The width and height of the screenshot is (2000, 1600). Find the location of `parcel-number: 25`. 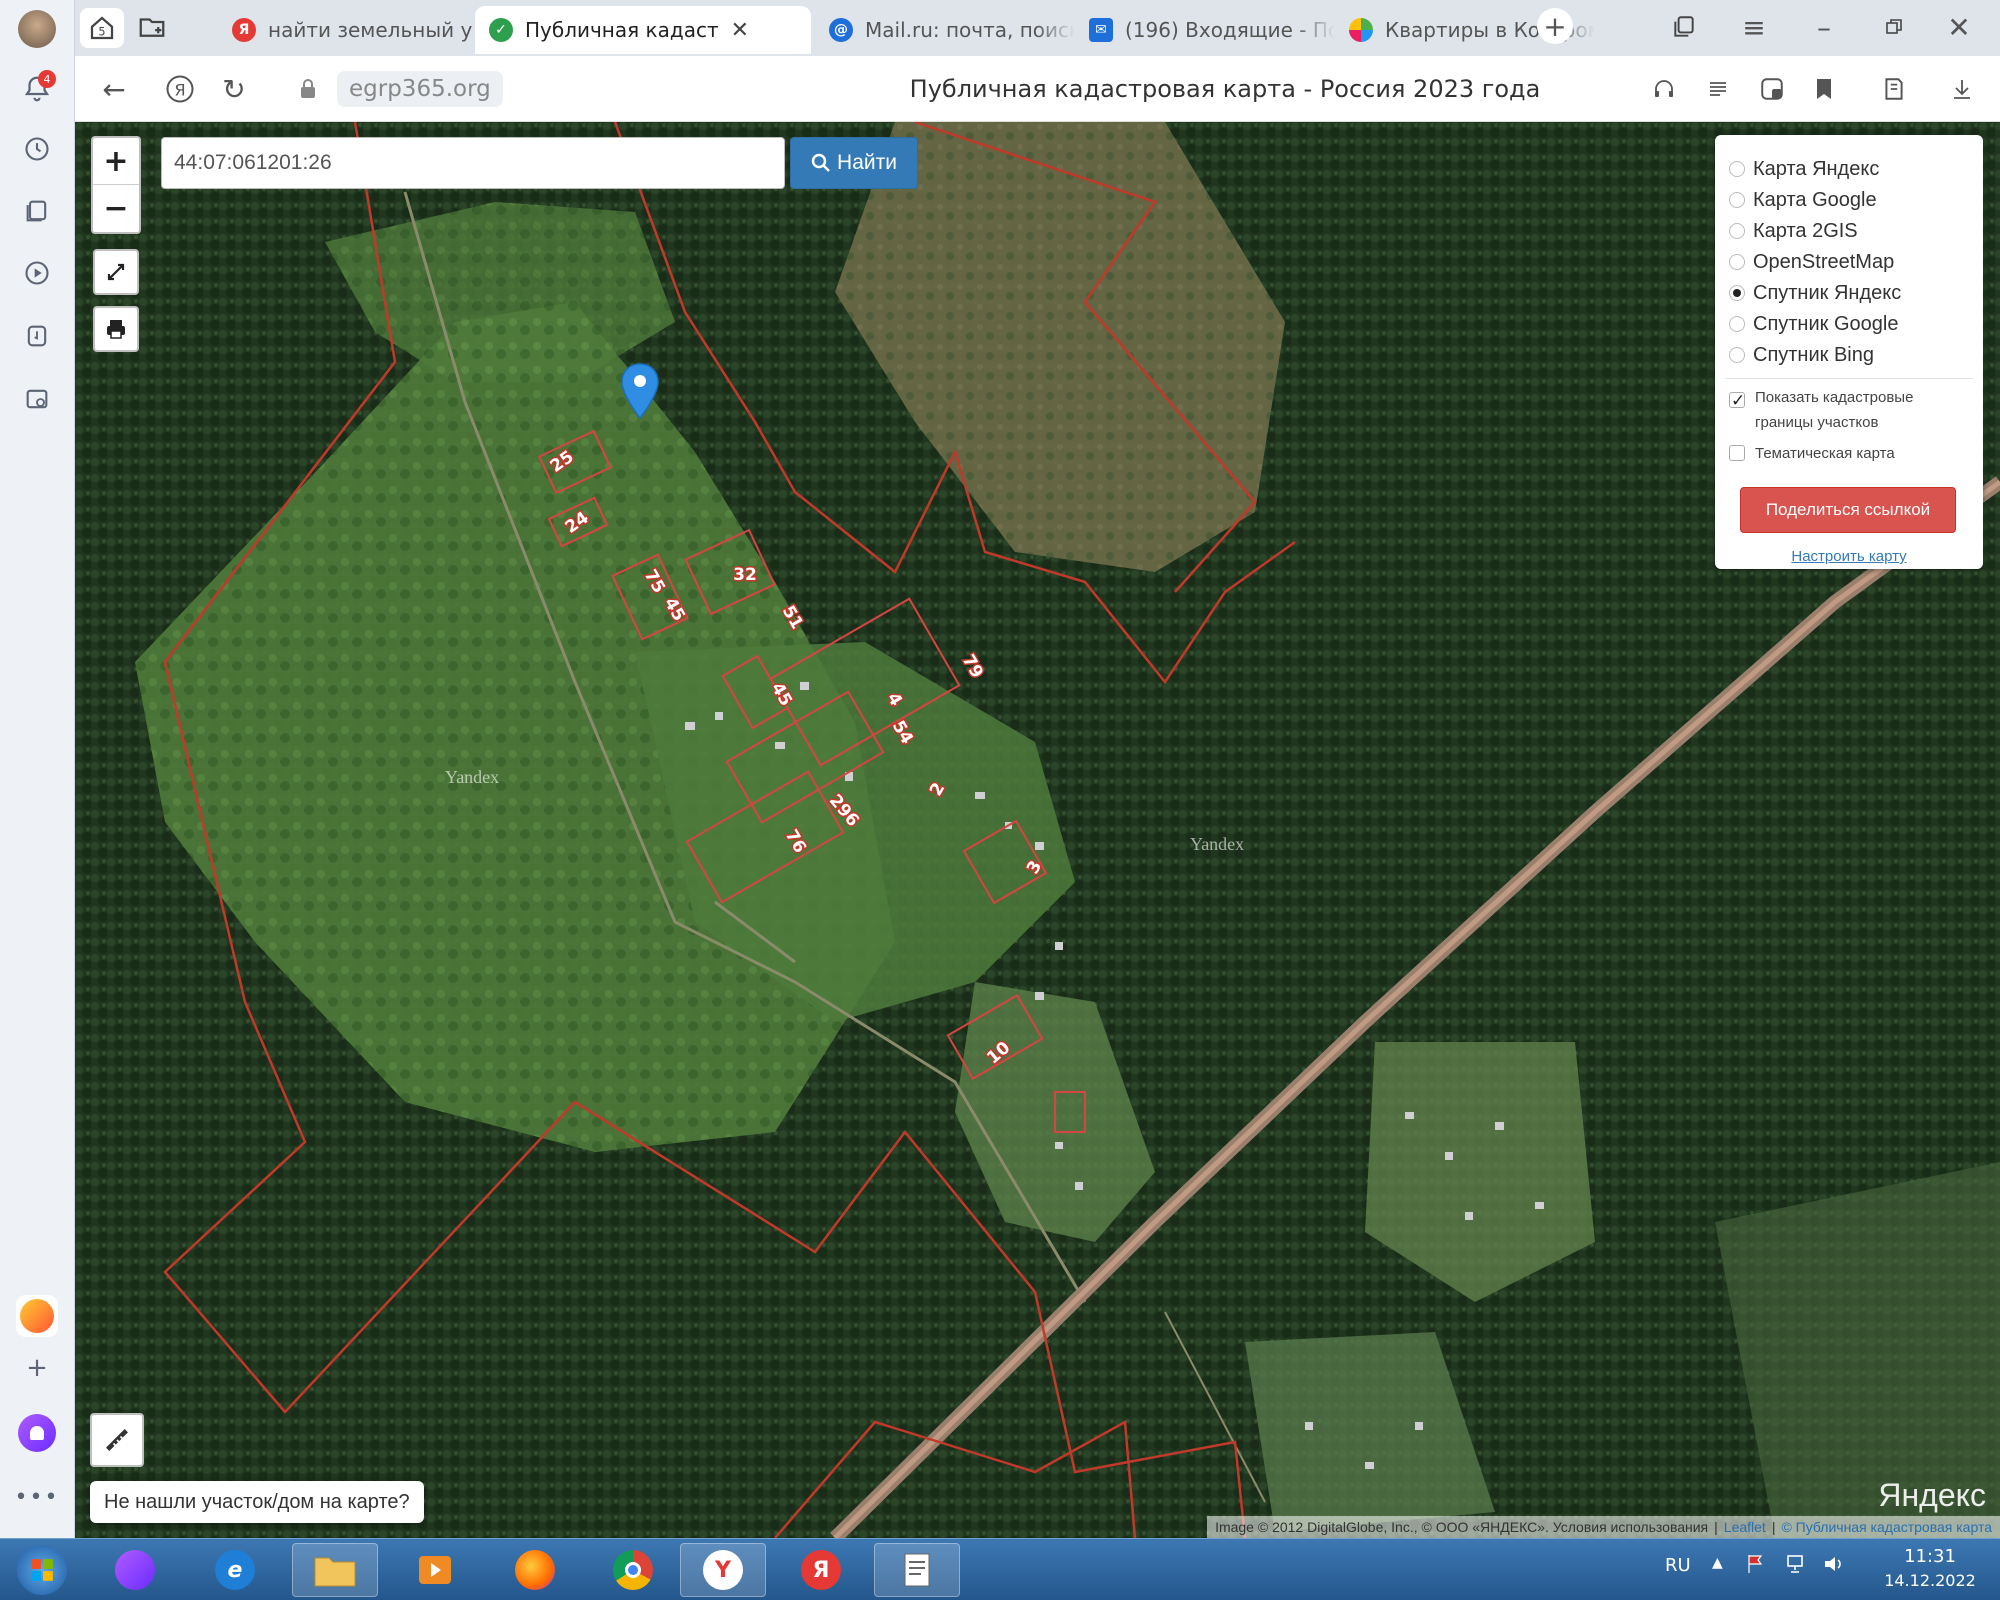

parcel-number: 25 is located at coordinates (562, 461).